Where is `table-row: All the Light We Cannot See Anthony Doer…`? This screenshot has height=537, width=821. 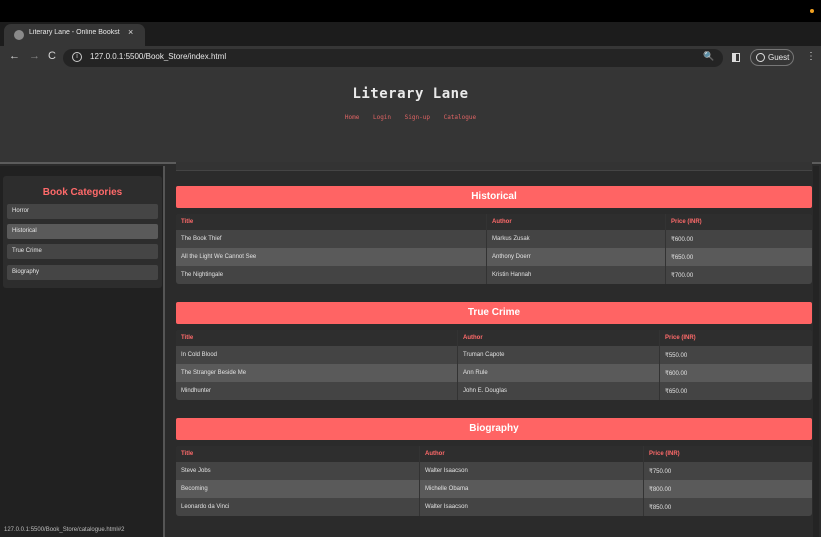 table-row: All the Light We Cannot See Anthony Doer… is located at coordinates (494, 257).